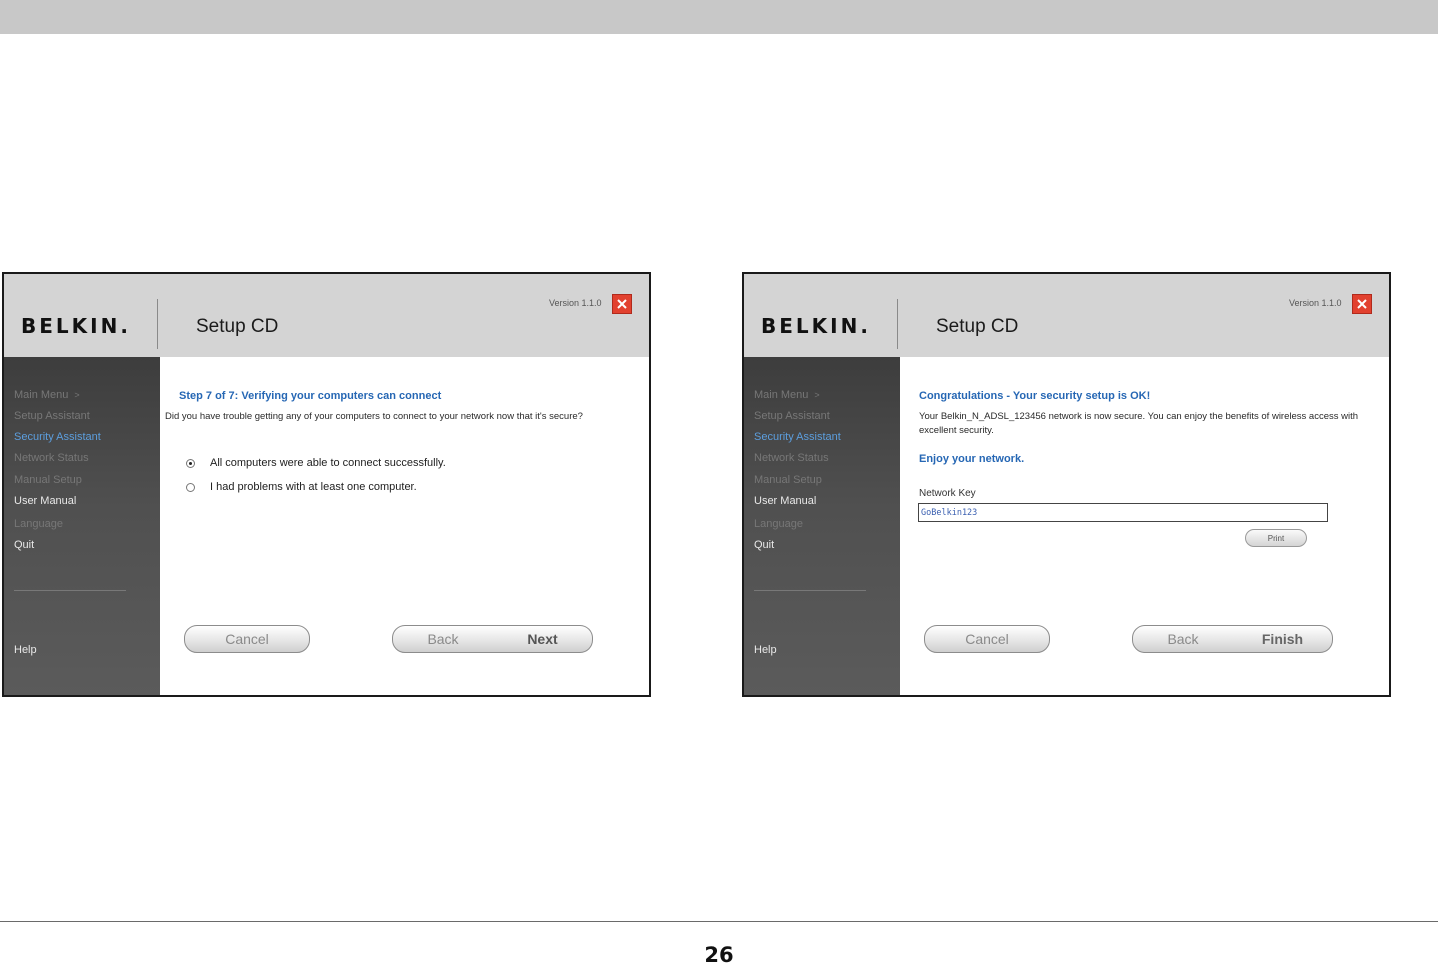 The image size is (1438, 967). Describe the element at coordinates (1283, 639) in the screenshot. I see `finish-button: Finish` at that location.